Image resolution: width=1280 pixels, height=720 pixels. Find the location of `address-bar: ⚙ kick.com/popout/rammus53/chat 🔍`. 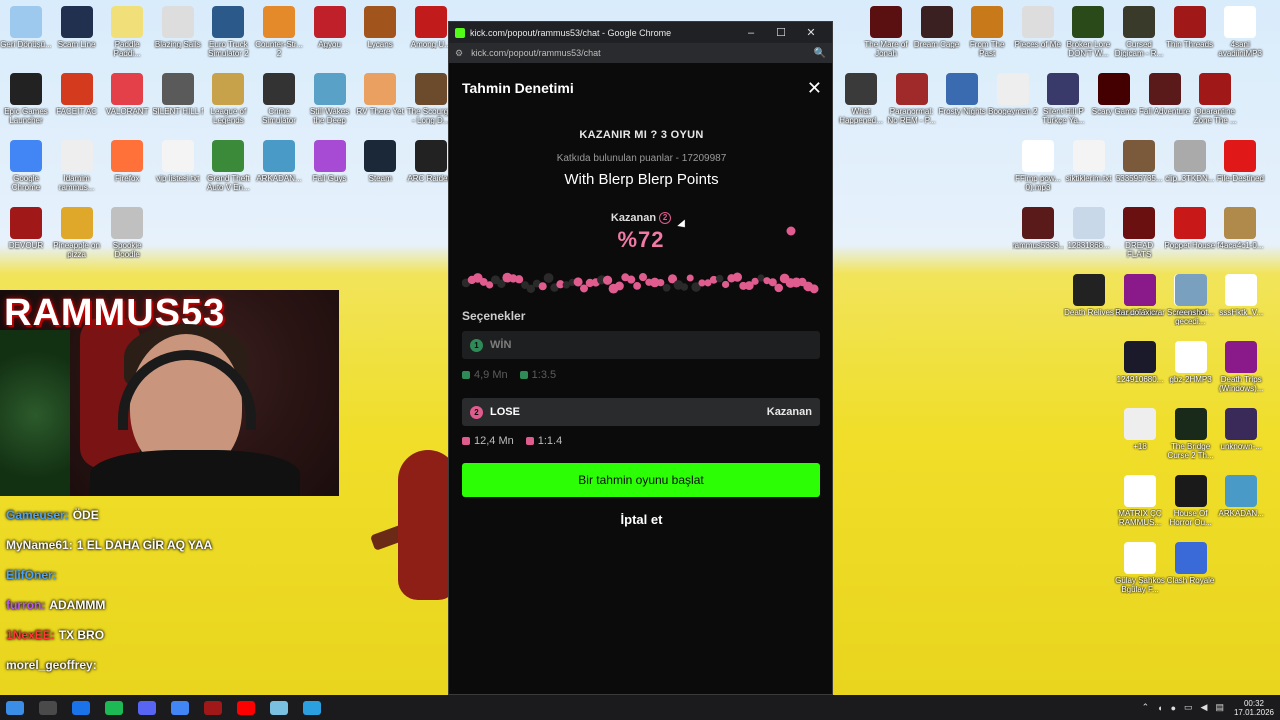

address-bar: ⚙ kick.com/popout/rammus53/chat 🔍 is located at coordinates (640, 53).